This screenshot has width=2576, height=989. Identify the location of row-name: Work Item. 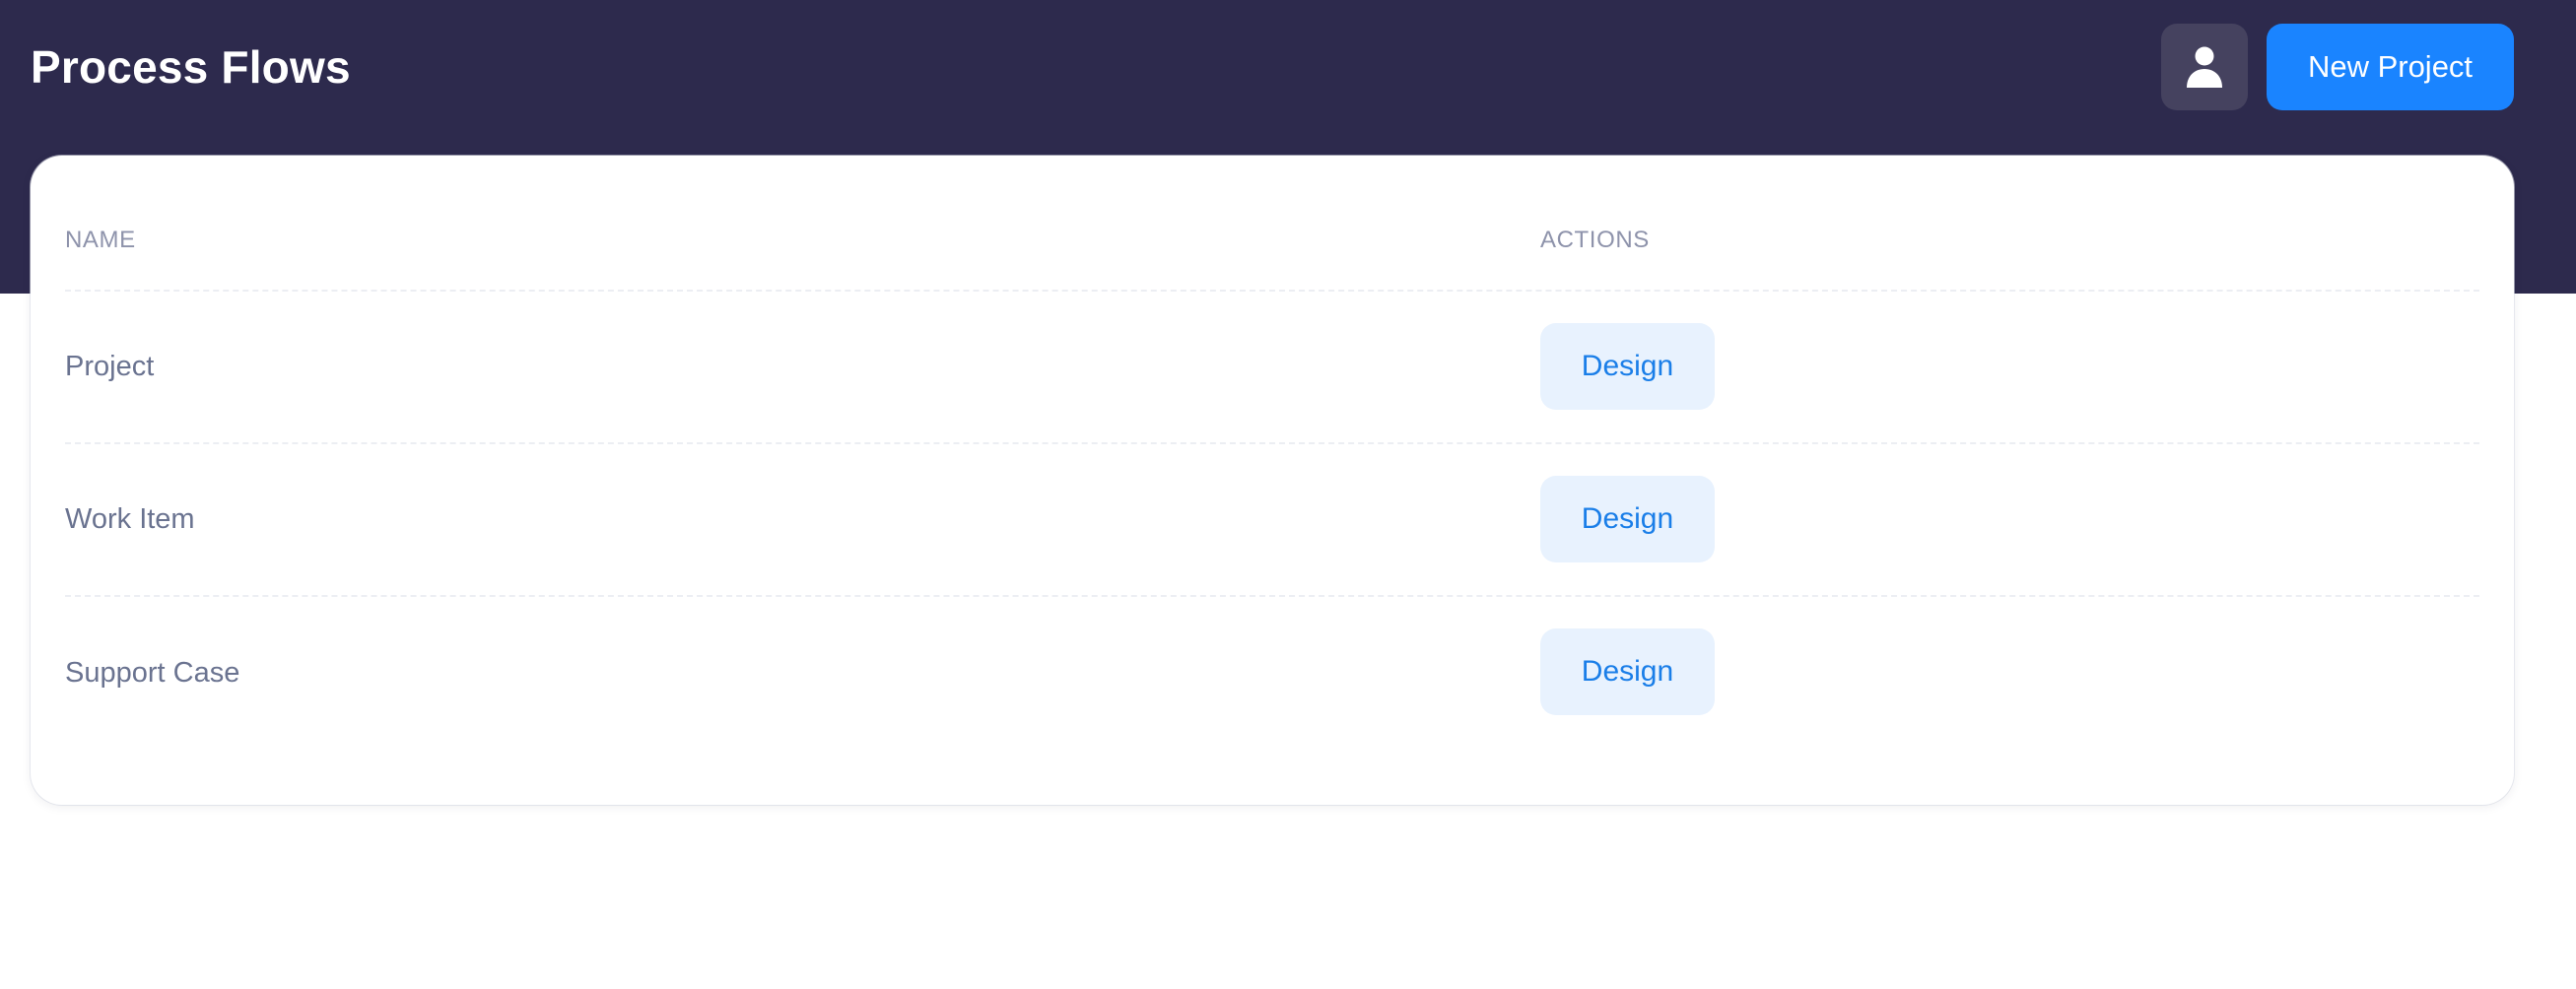
(130, 519).